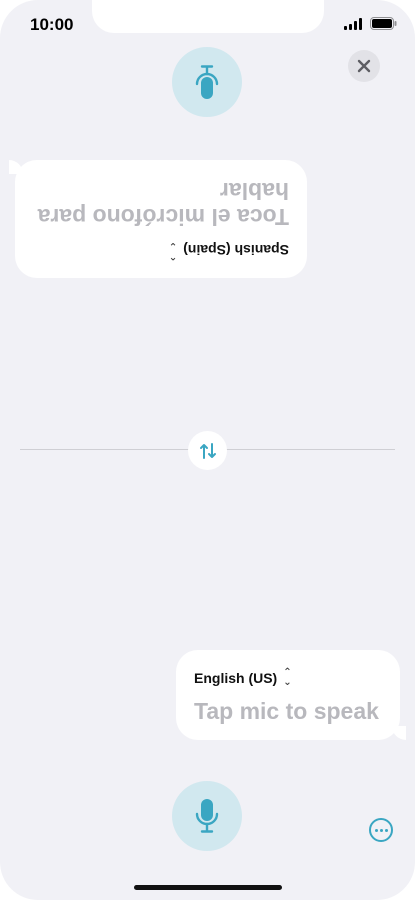 This screenshot has width=415, height=900. I want to click on close-icon, so click(364, 66).